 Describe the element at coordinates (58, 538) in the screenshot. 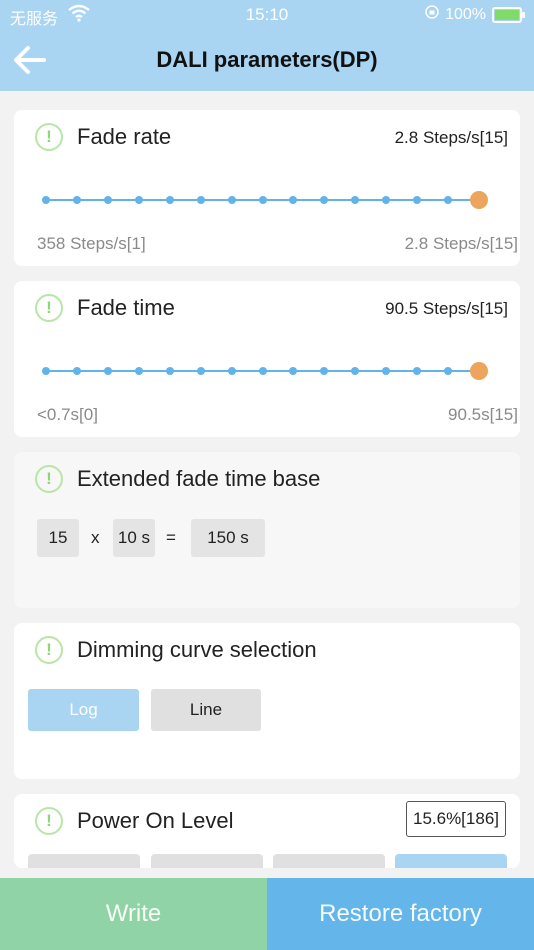

I see `multiplier-field: 15` at that location.